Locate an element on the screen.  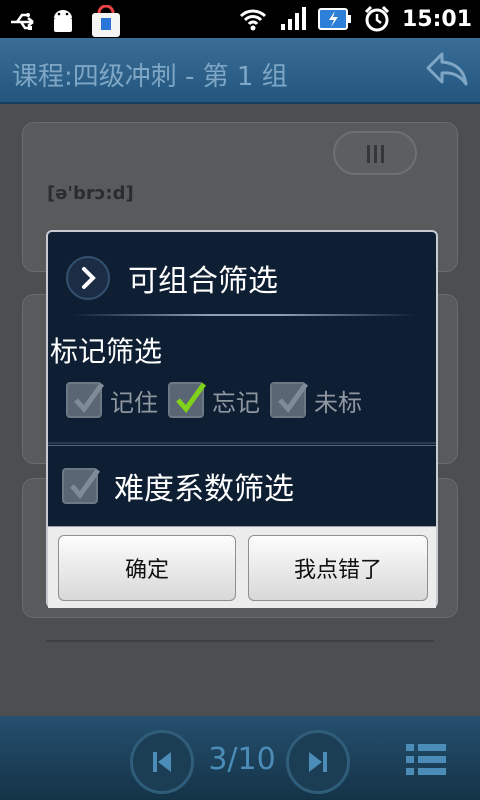
dialog-title: 可组合筛选 is located at coordinates (203, 281).